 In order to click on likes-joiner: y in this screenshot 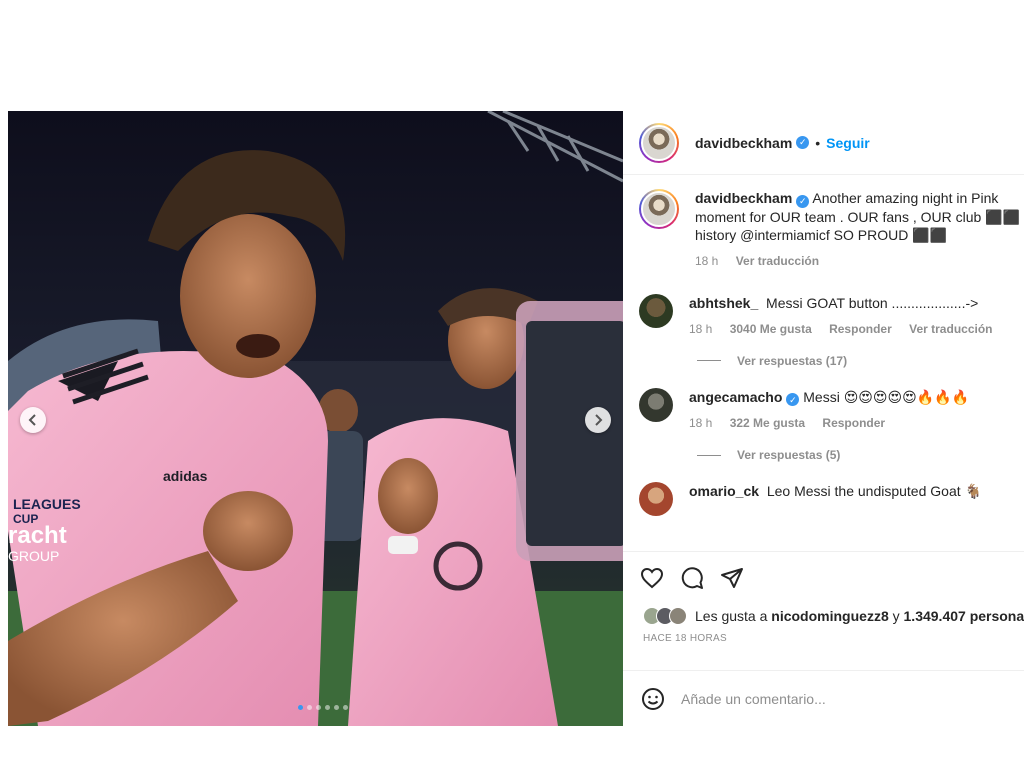, I will do `click(896, 616)`.